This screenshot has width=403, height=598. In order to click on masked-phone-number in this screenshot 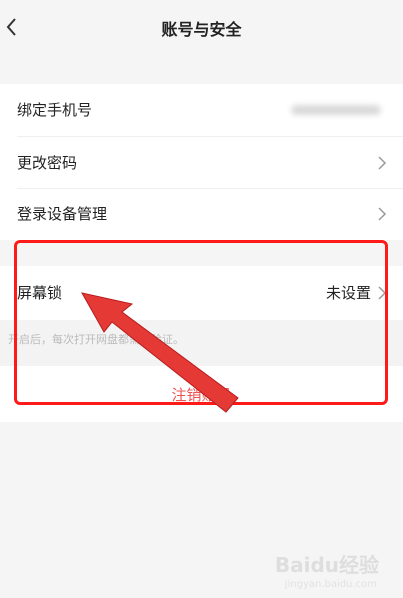, I will do `click(336, 110)`.